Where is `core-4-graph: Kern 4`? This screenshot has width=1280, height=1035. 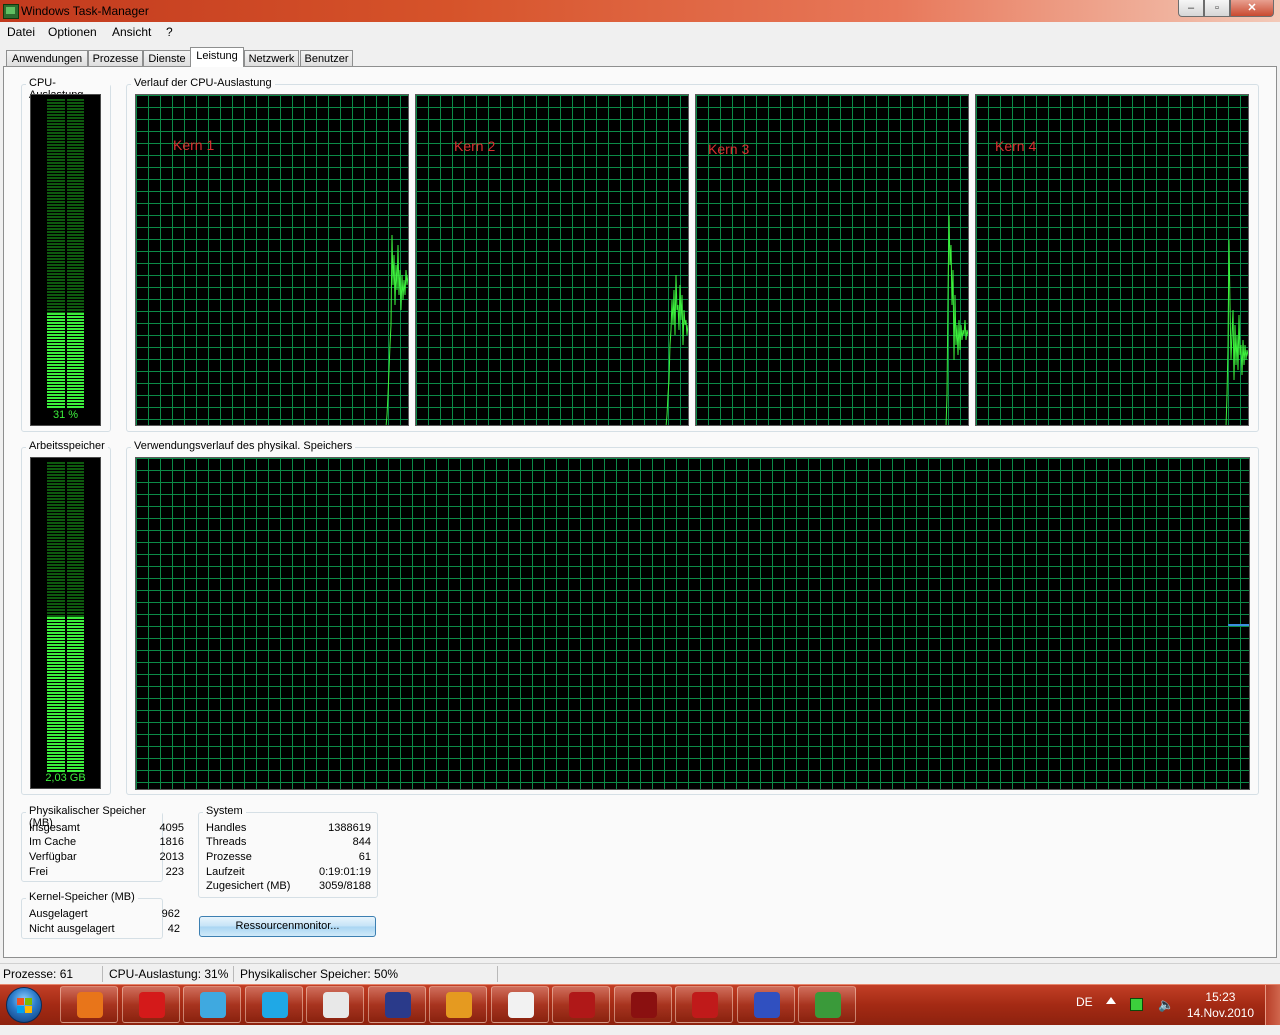
core-4-graph: Kern 4 is located at coordinates (1112, 260).